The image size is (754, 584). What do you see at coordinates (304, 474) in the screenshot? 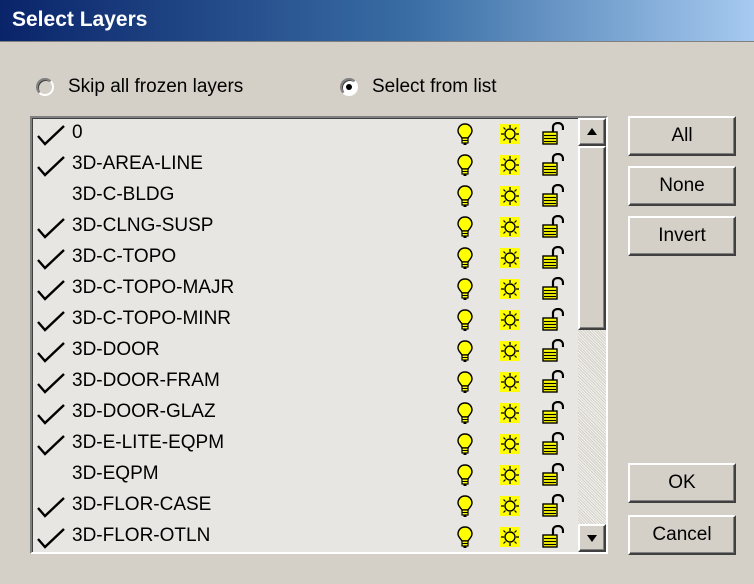
I see `layer-row: 3D-EQPM` at bounding box center [304, 474].